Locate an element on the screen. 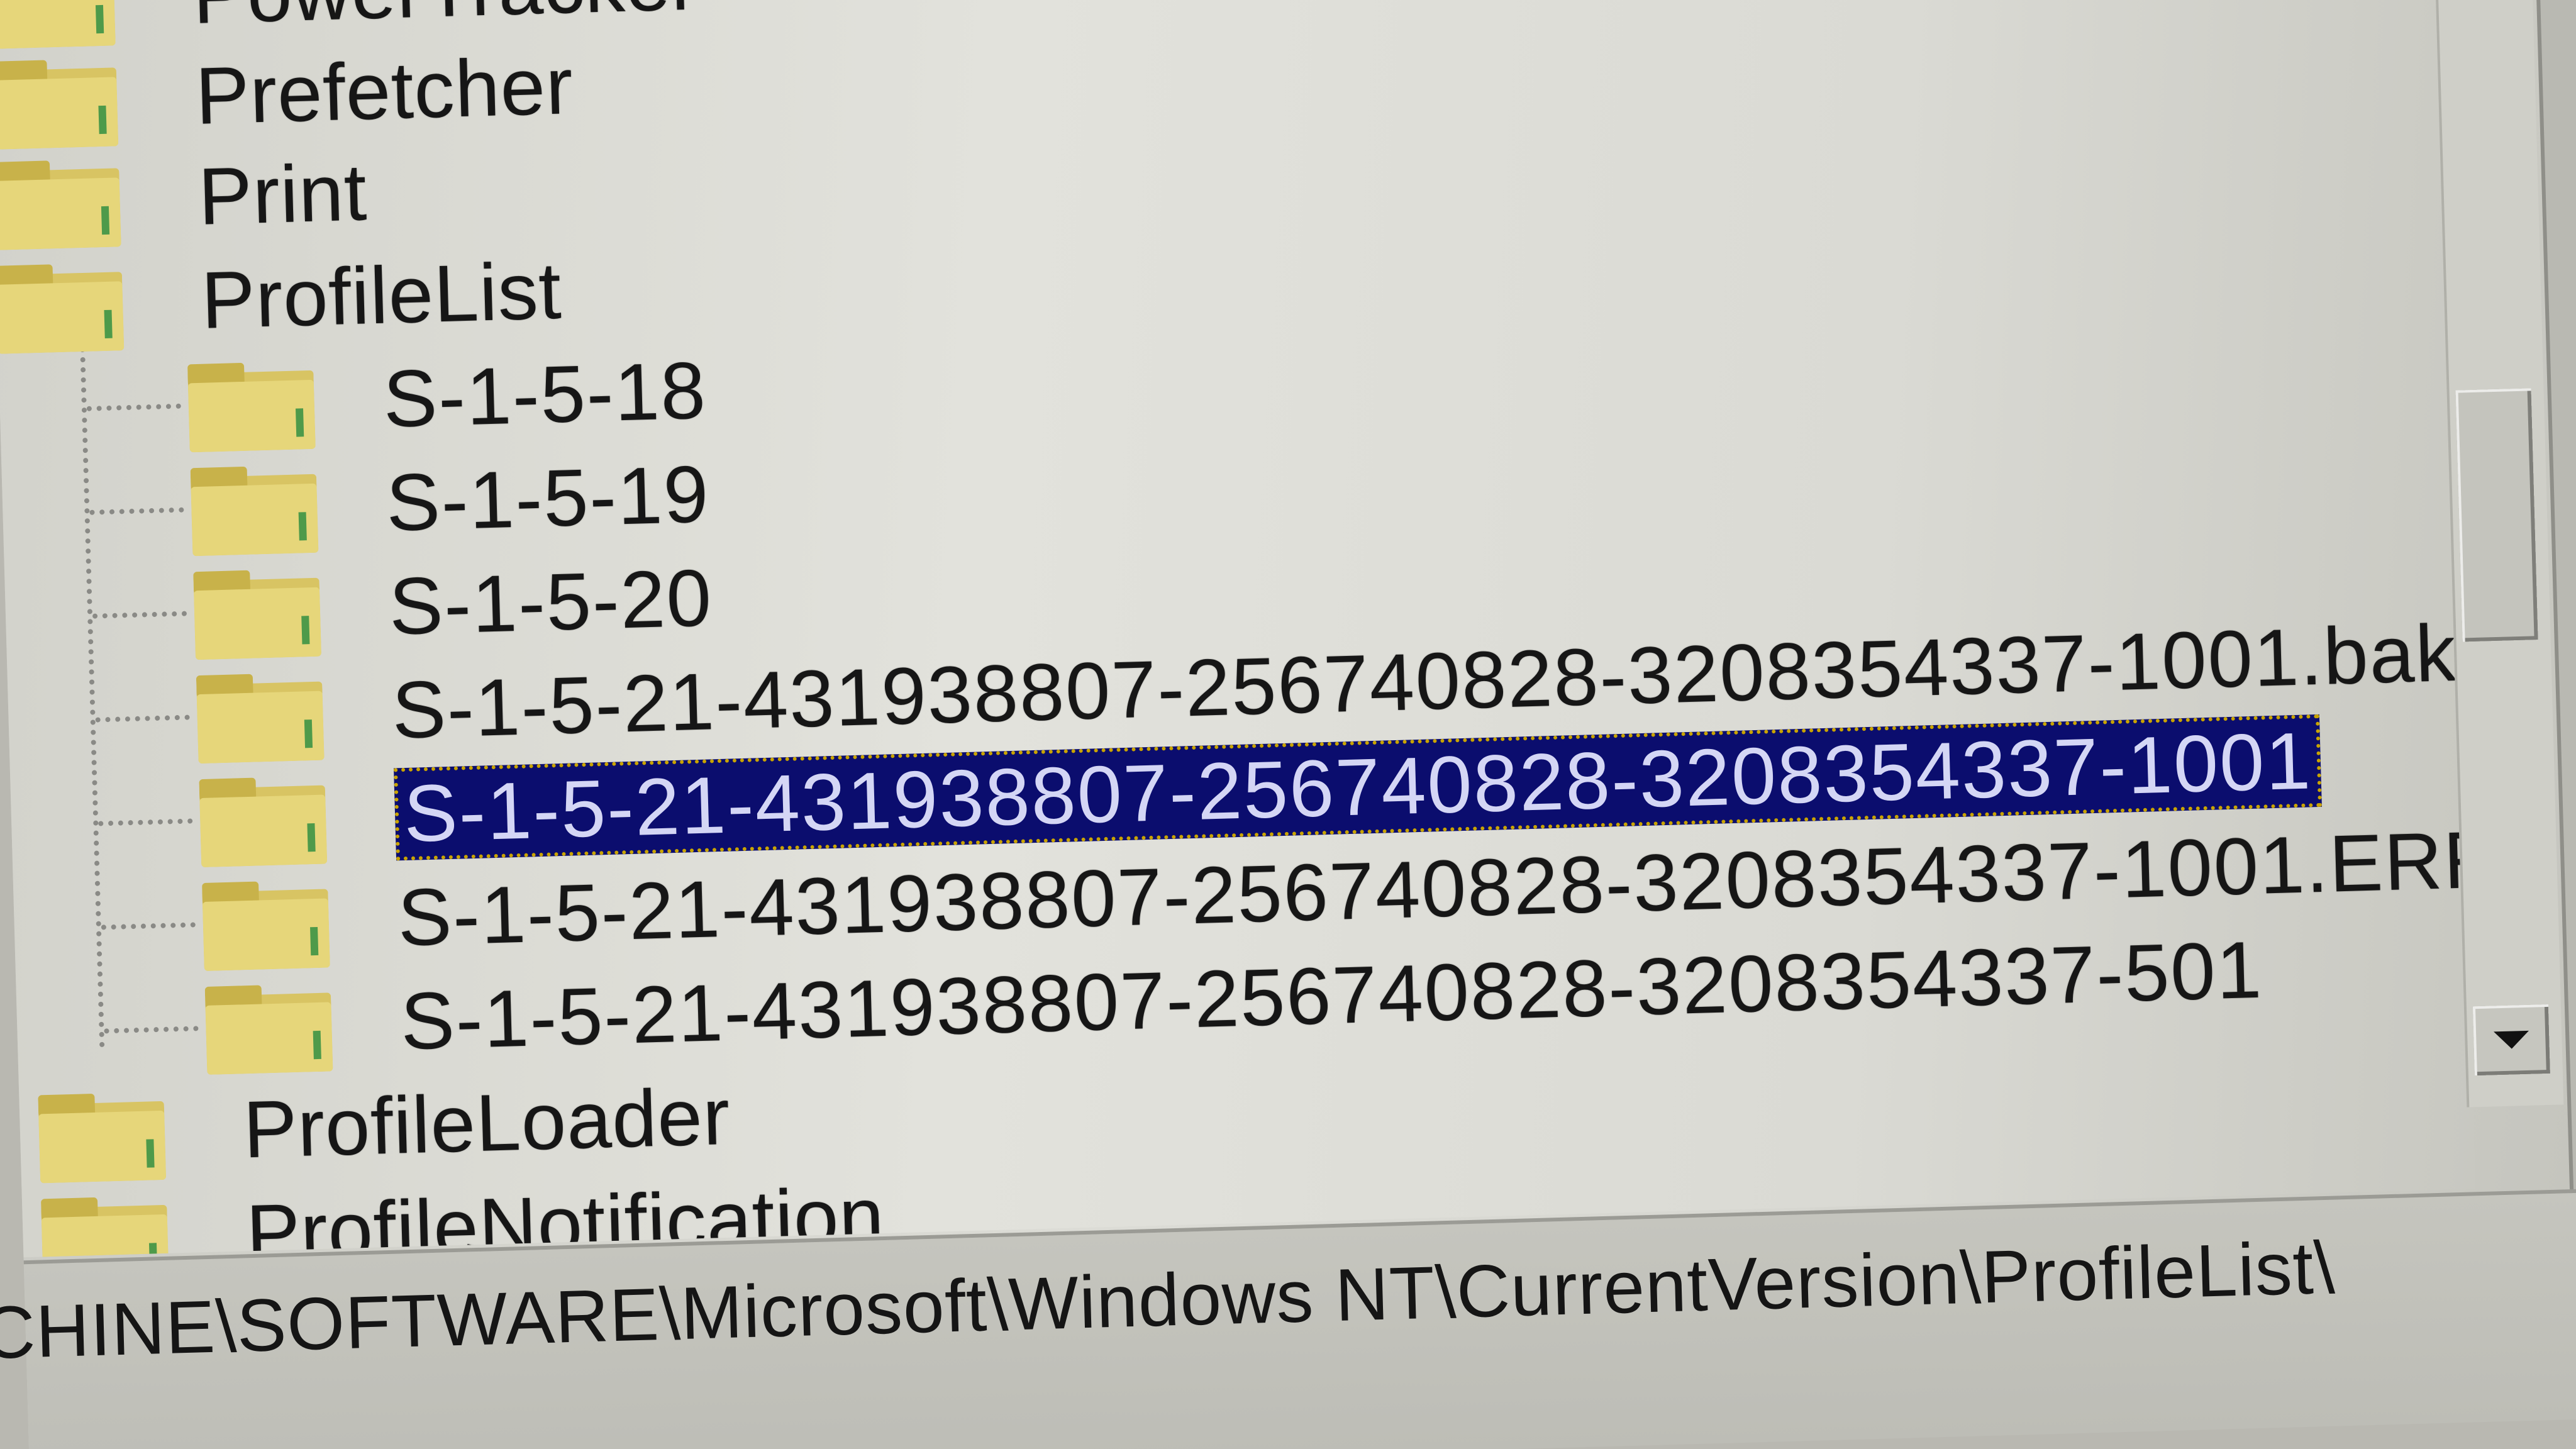 This screenshot has height=1449, width=2576. tree-item-prefetcher: Prefetcher is located at coordinates (287, 94).